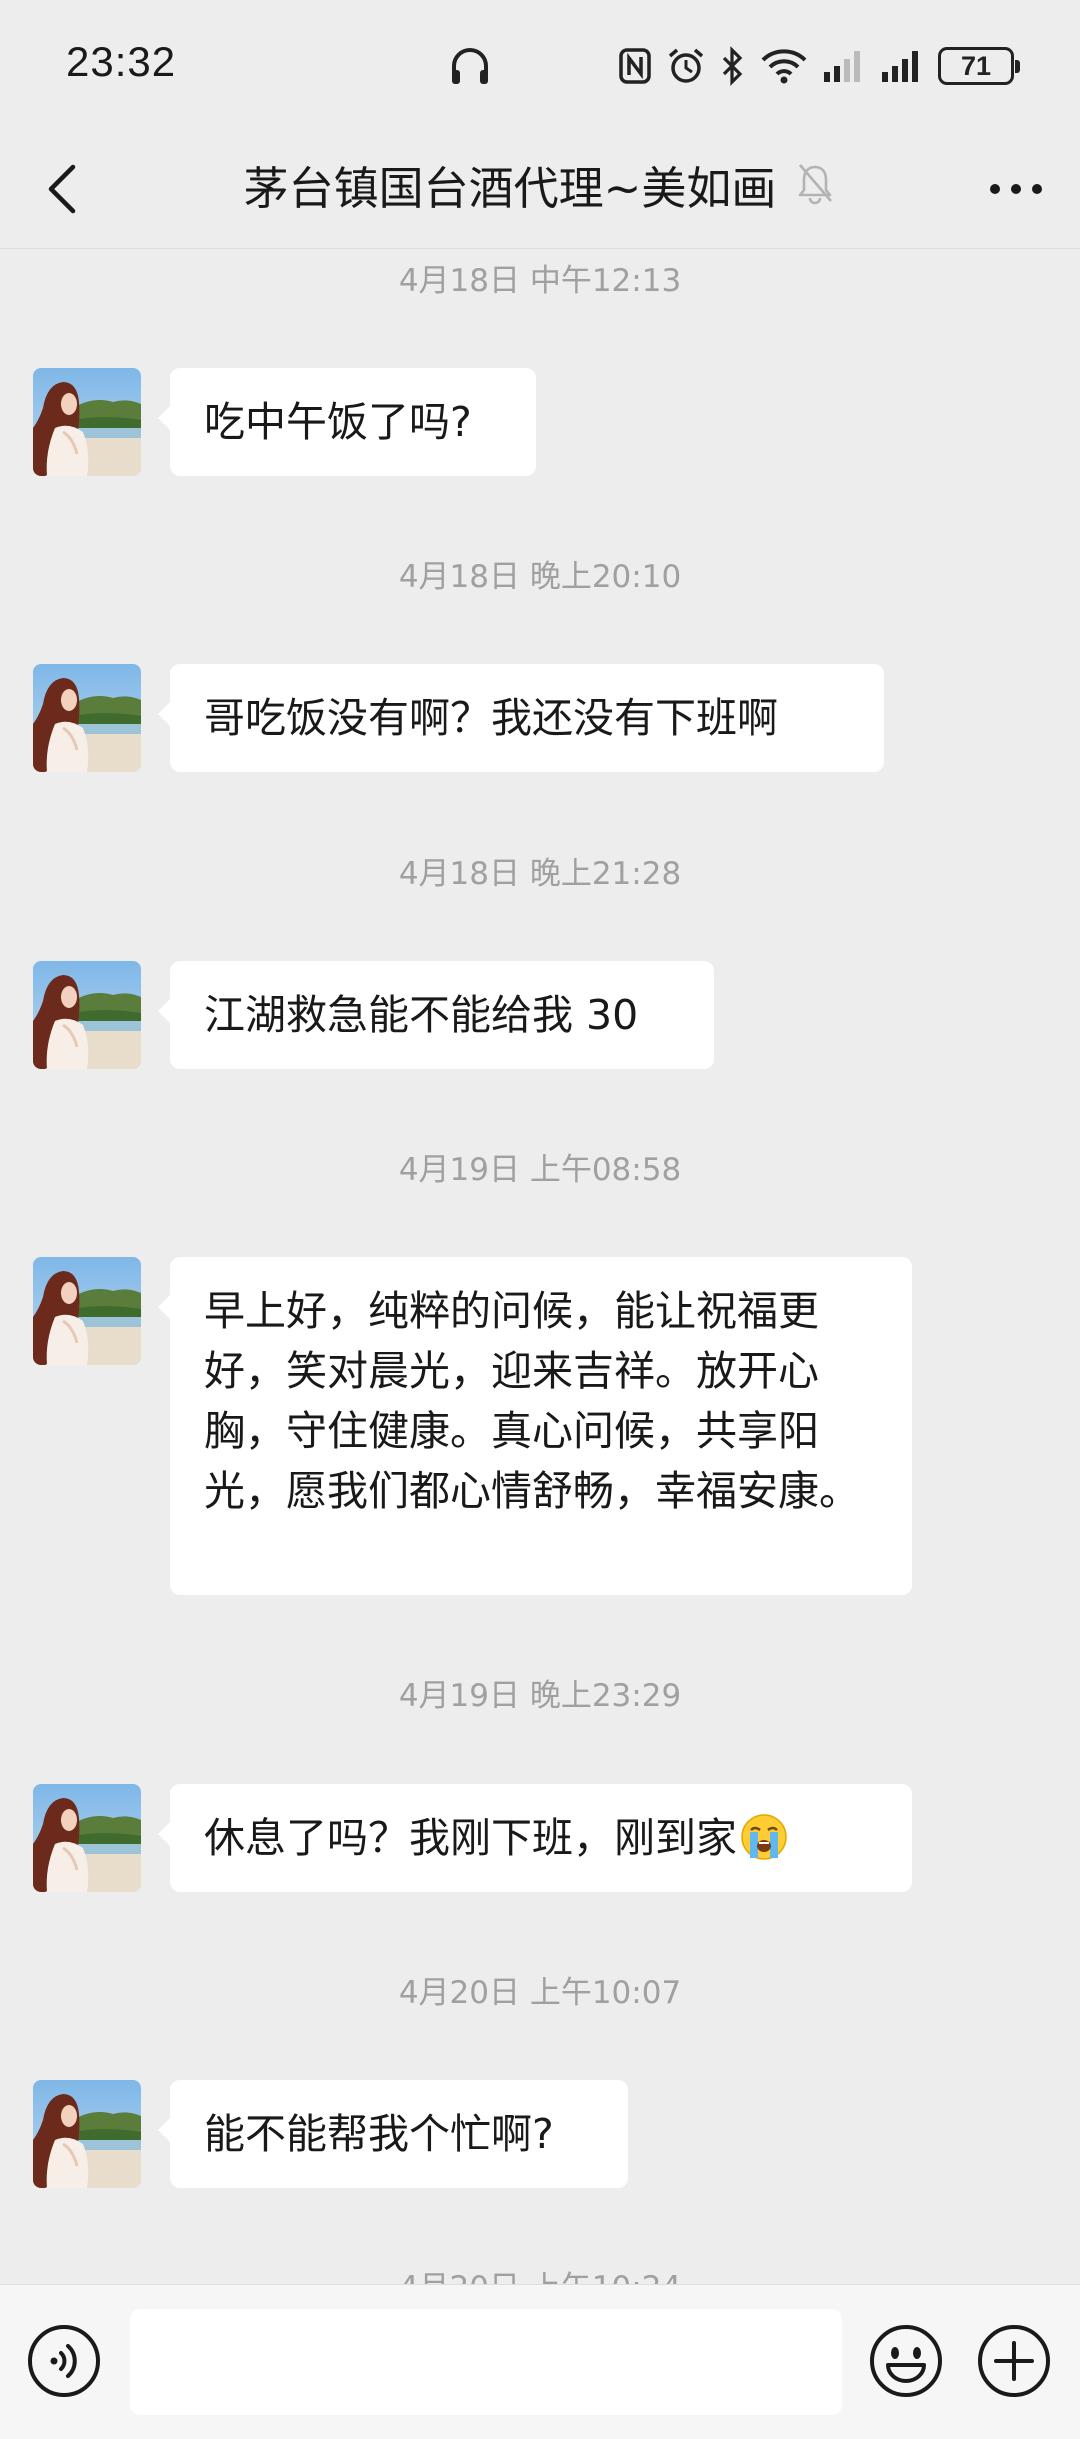  I want to click on message-timestamp: 4月18日 晚上20:10, so click(540, 577).